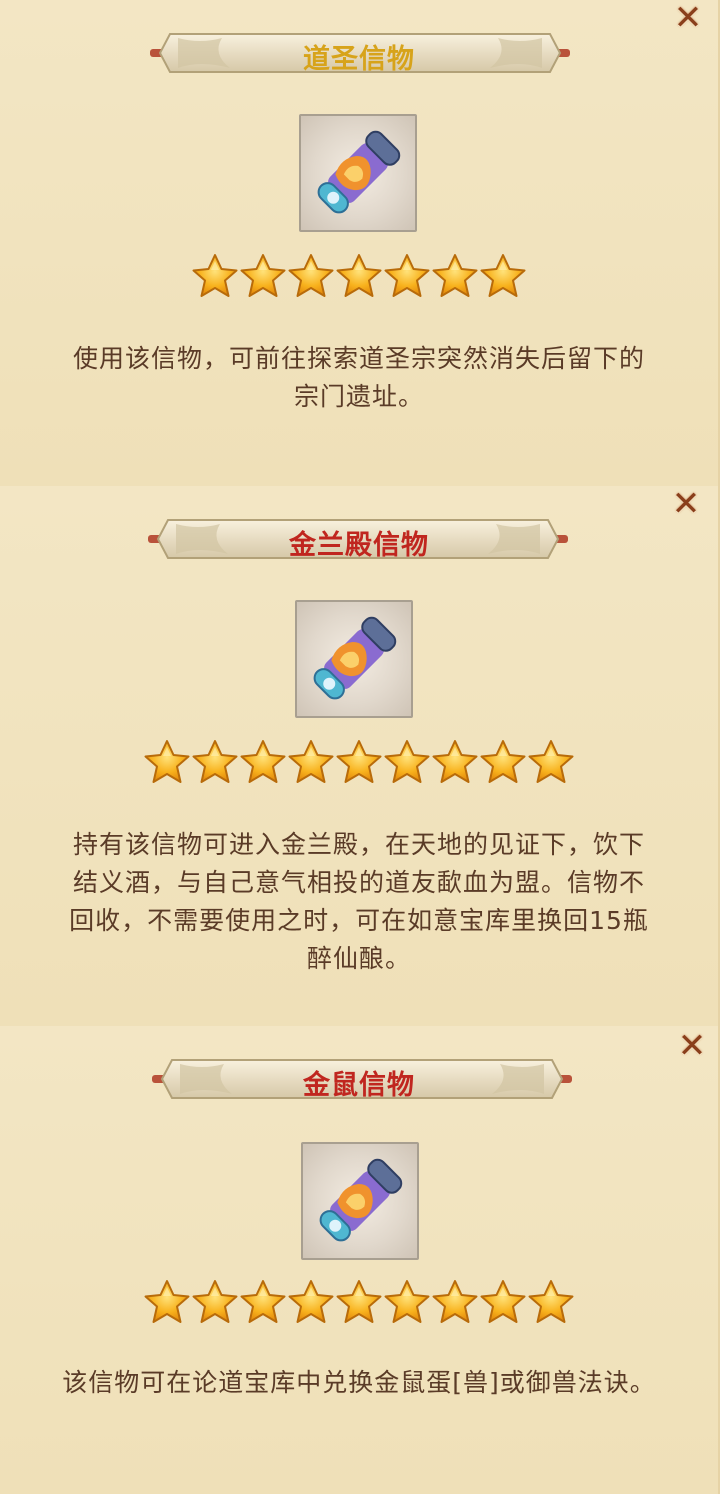 This screenshot has height=1494, width=720. I want to click on description-line: 使用该信物，可前往探索道圣宗突然消失后留下的, so click(358, 358).